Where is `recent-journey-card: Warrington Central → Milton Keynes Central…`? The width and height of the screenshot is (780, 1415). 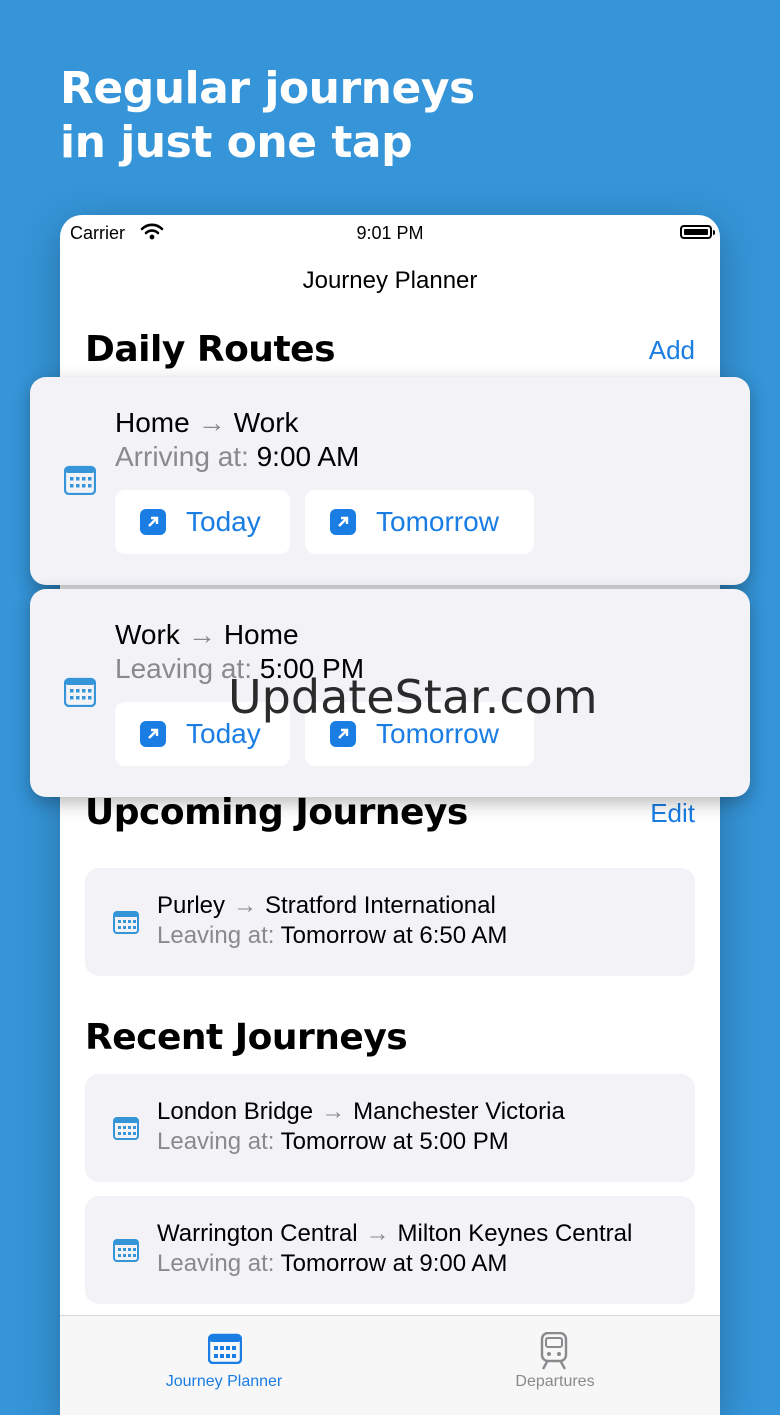 recent-journey-card: Warrington Central → Milton Keynes Central… is located at coordinates (390, 1250).